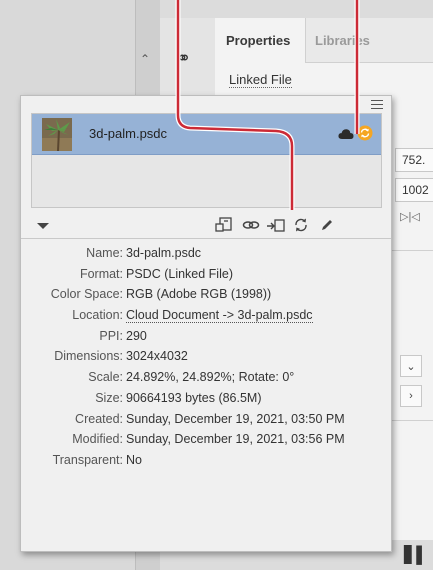 The width and height of the screenshot is (433, 570). Describe the element at coordinates (179, 273) in the screenshot. I see `info-value: PSDC (Linked File)` at that location.